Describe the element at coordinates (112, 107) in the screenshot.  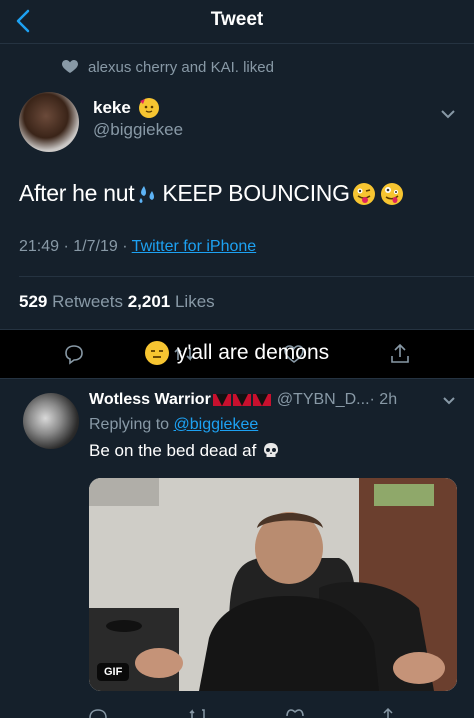
I see `author-name: keke` at that location.